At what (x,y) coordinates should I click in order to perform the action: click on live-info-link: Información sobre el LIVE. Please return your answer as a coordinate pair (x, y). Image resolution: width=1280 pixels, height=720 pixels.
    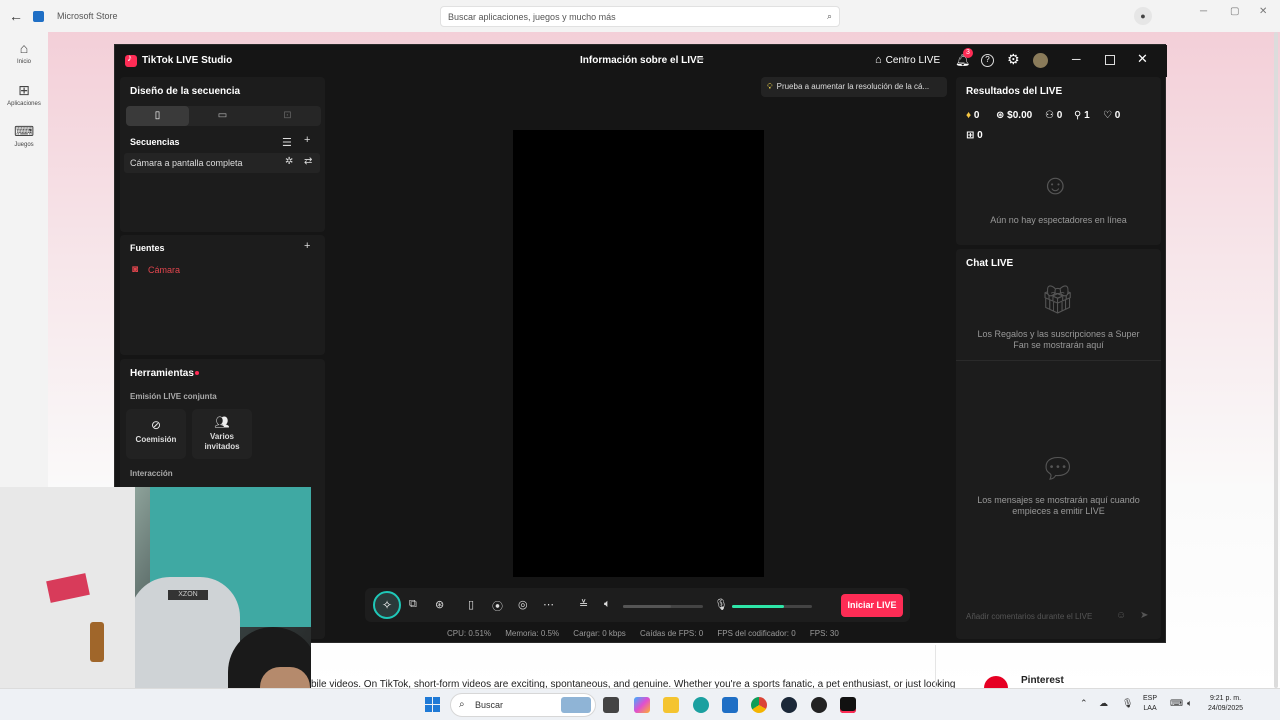
    Looking at the image, I should click on (641, 60).